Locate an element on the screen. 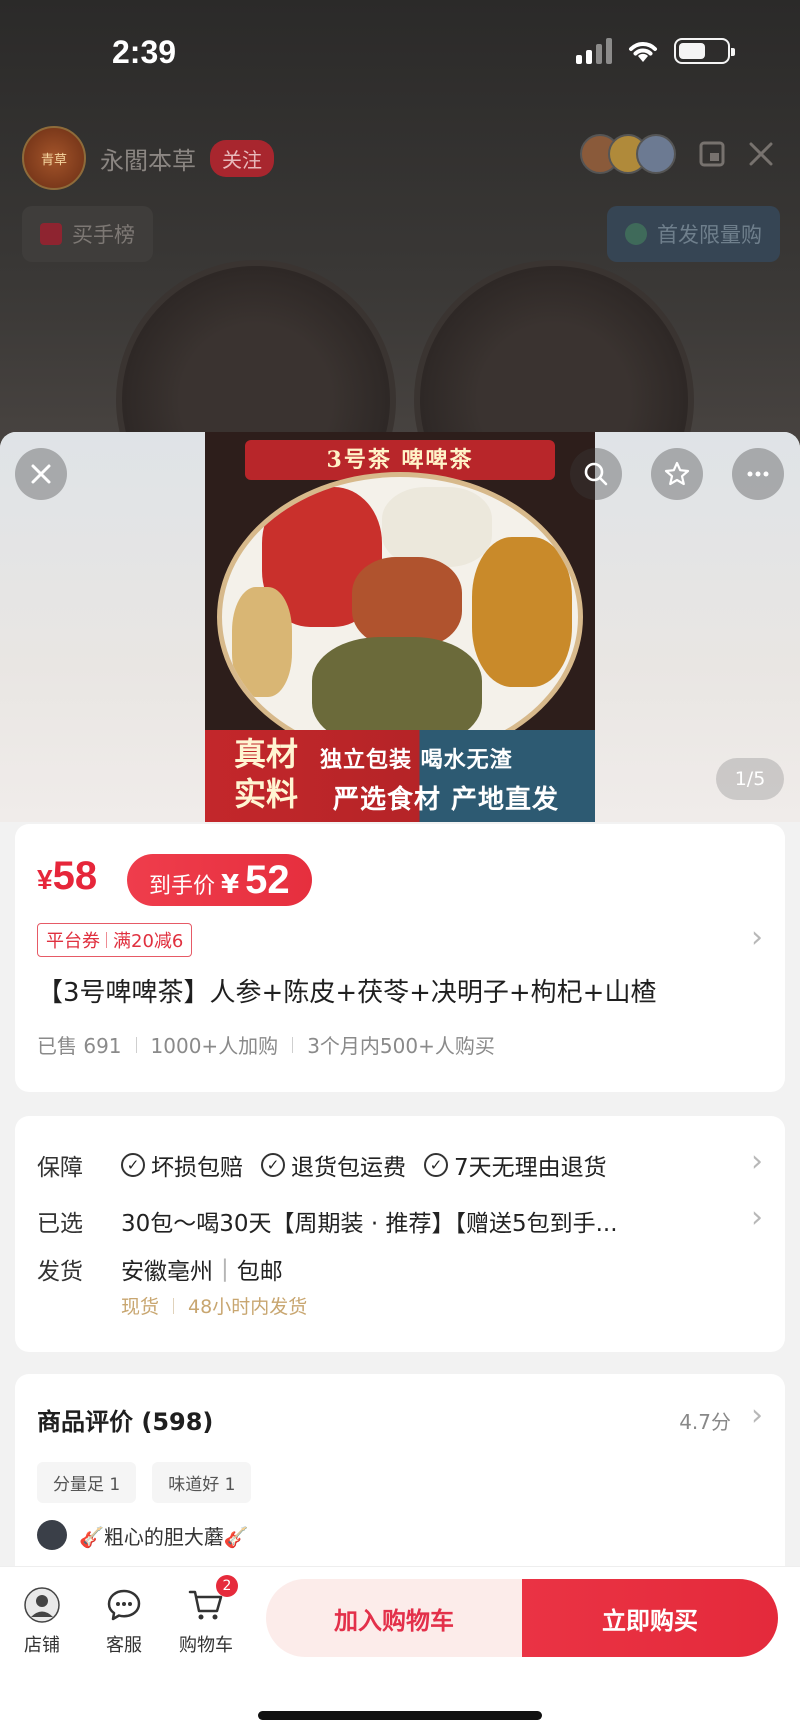 This screenshot has height=1733, width=800. bottom-action-bar: 店铺 客服 2 购物车 加入购物车 立即购买 is located at coordinates (400, 1649).